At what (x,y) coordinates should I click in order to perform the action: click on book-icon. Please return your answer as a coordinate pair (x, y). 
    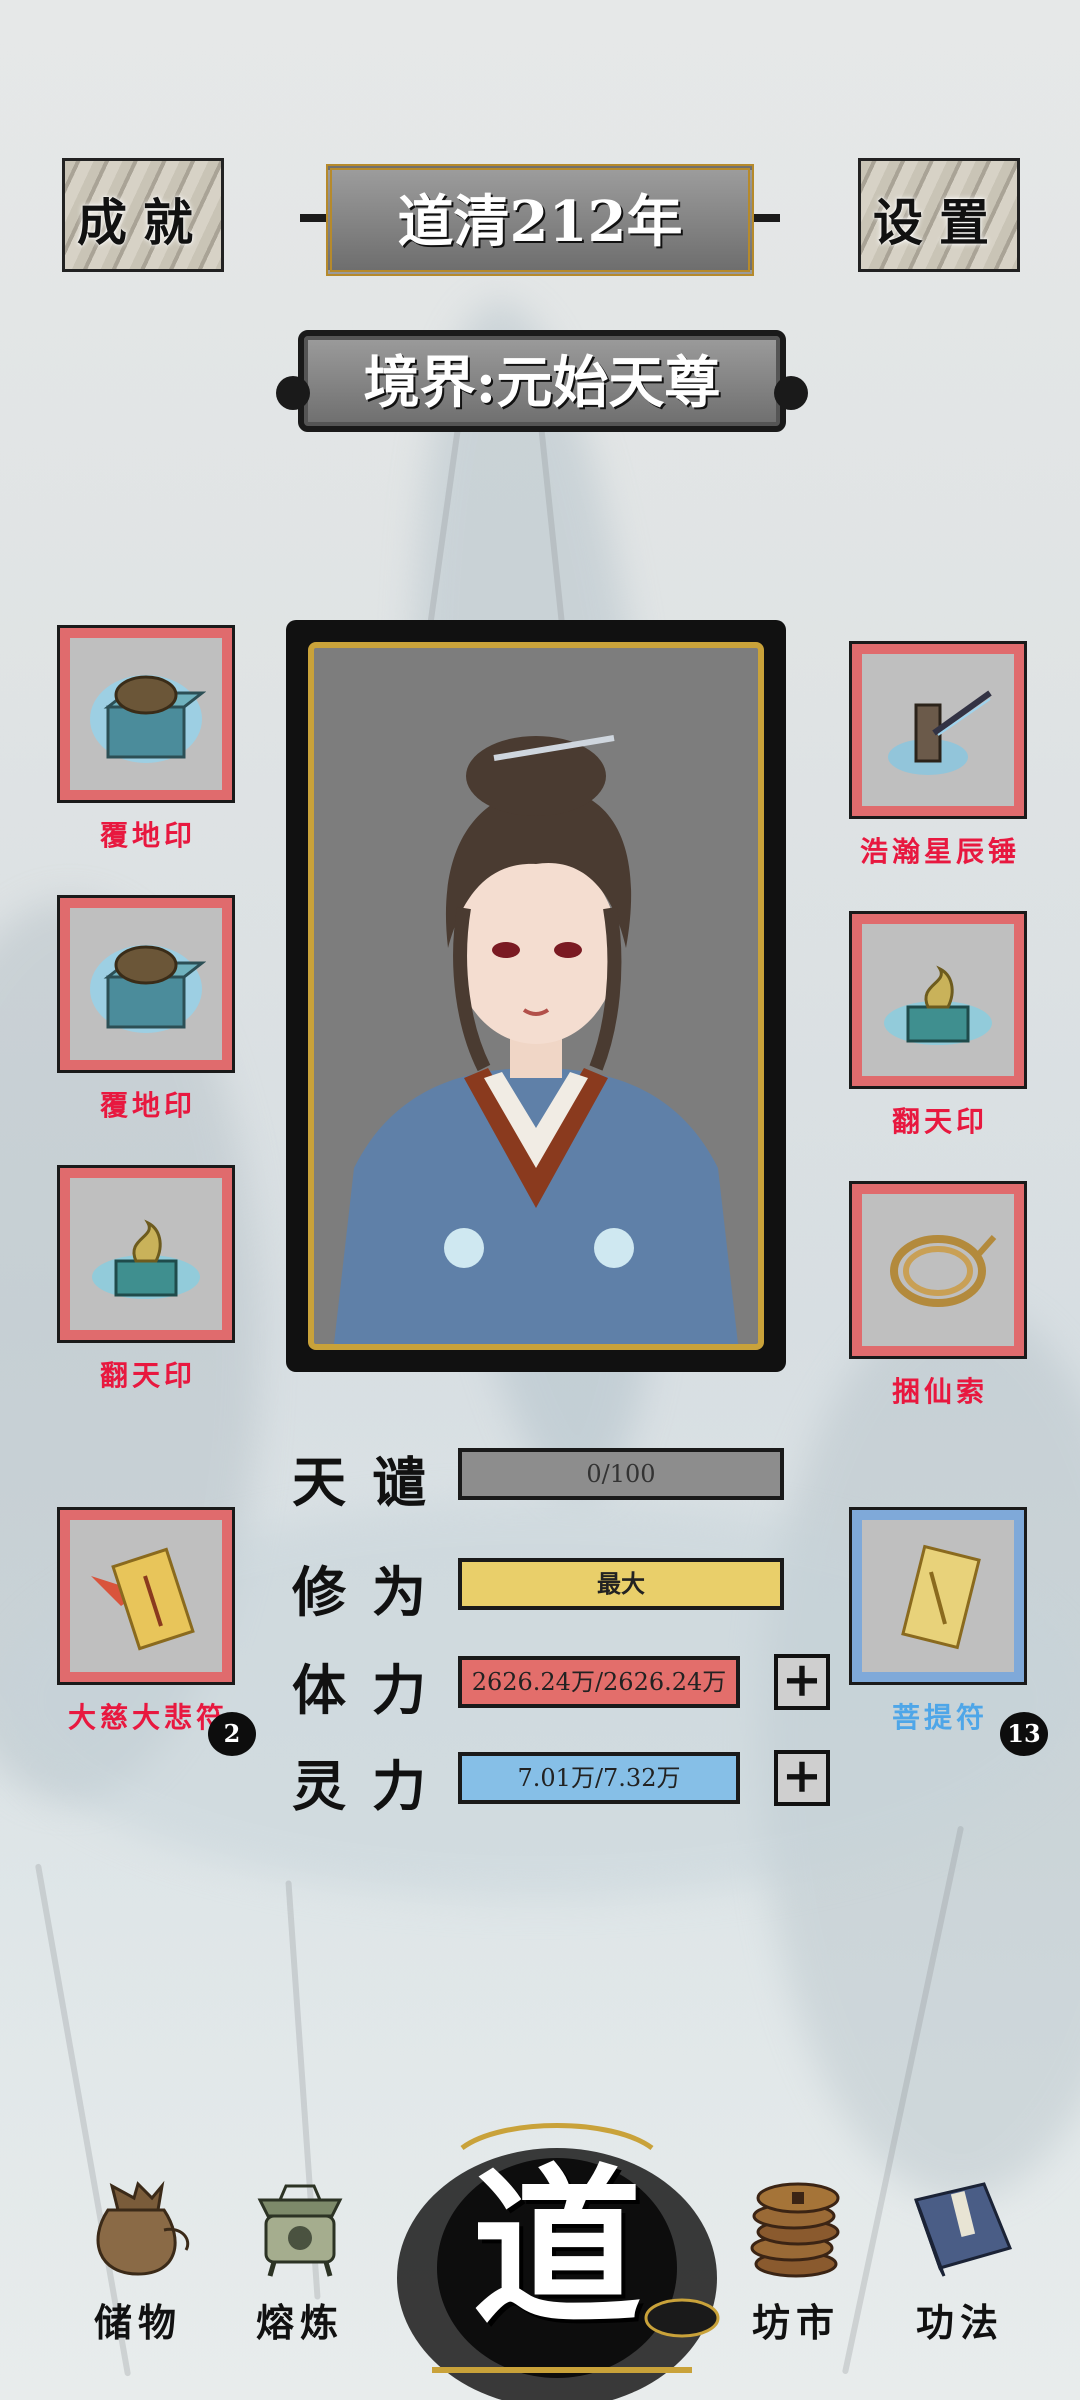
    Looking at the image, I should click on (963, 2229).